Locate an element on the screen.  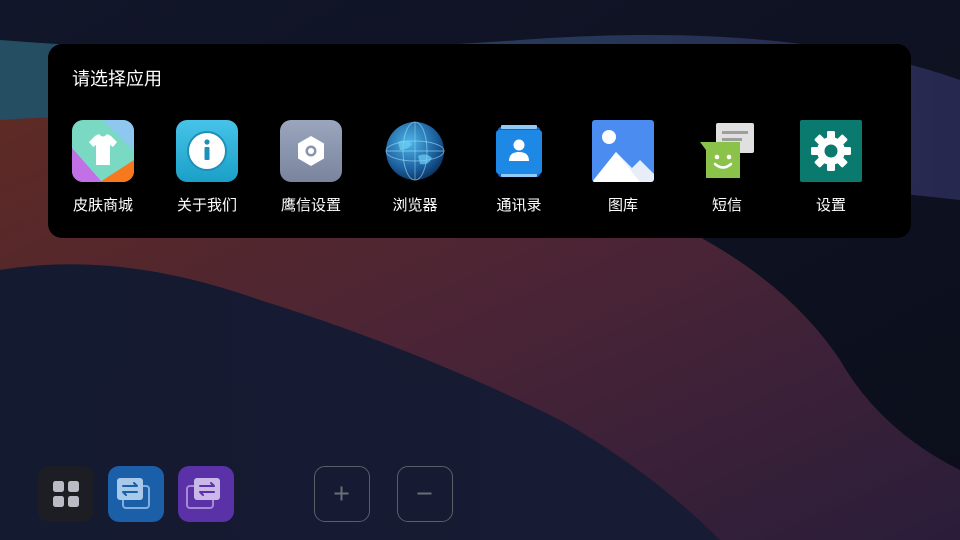
picker-title: 请选择应用 is located at coordinates (117, 79).